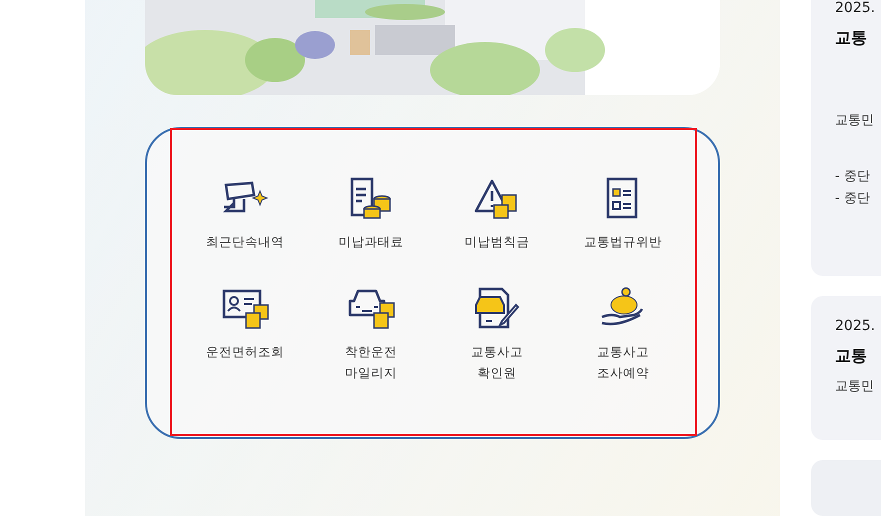 This screenshot has width=881, height=516. Describe the element at coordinates (497, 309) in the screenshot. I see `car-document-icon` at that location.